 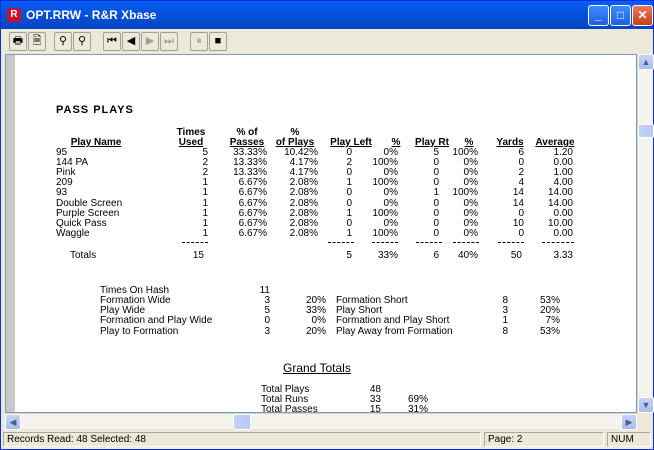 What do you see at coordinates (645, 233) in the screenshot?
I see `vertical-scrollbar: ▲ ▼` at bounding box center [645, 233].